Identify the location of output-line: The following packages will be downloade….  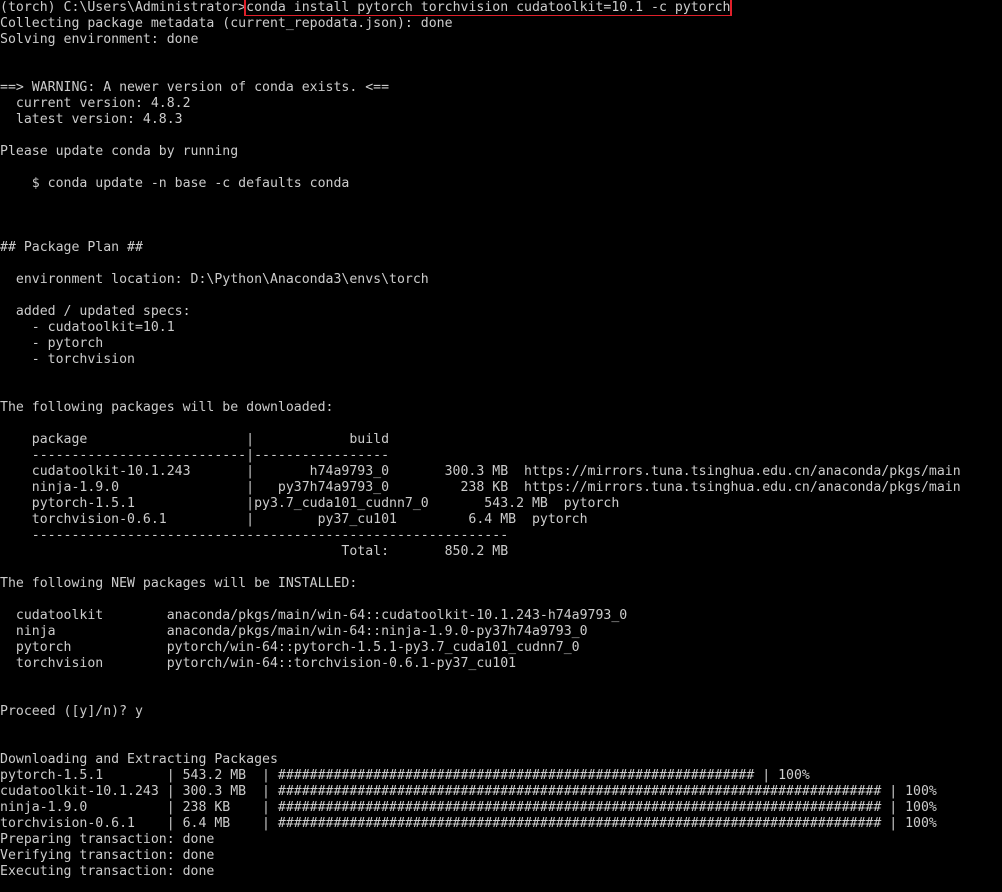
(167, 407).